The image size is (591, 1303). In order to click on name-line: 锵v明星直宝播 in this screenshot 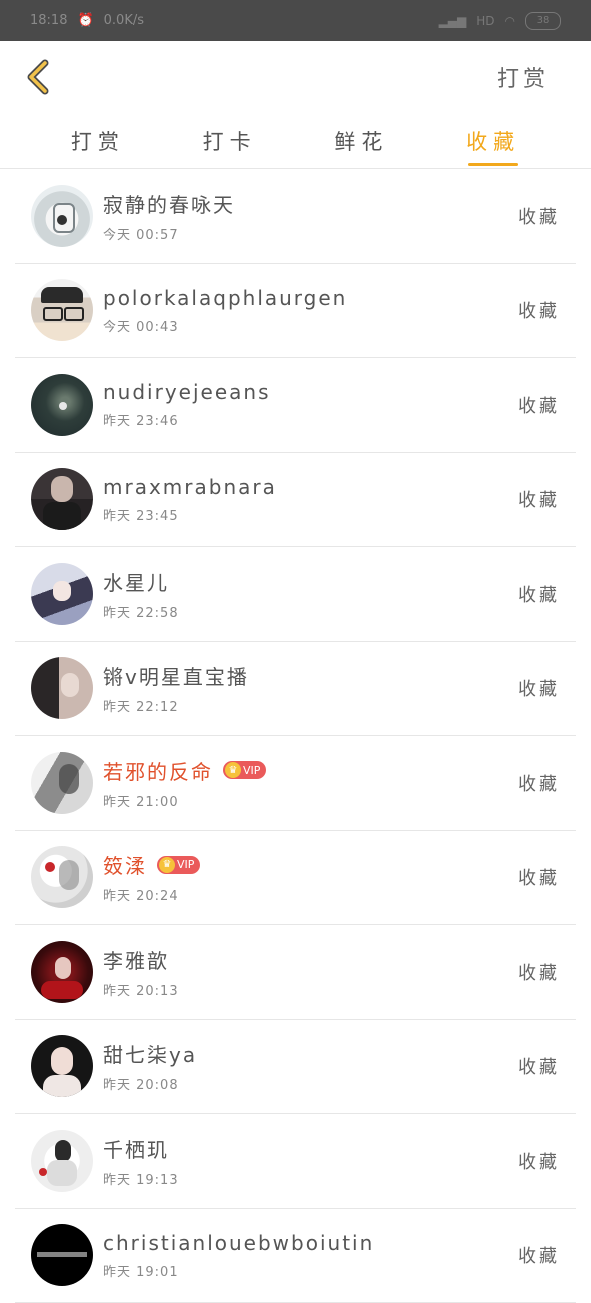, I will do `click(310, 675)`.